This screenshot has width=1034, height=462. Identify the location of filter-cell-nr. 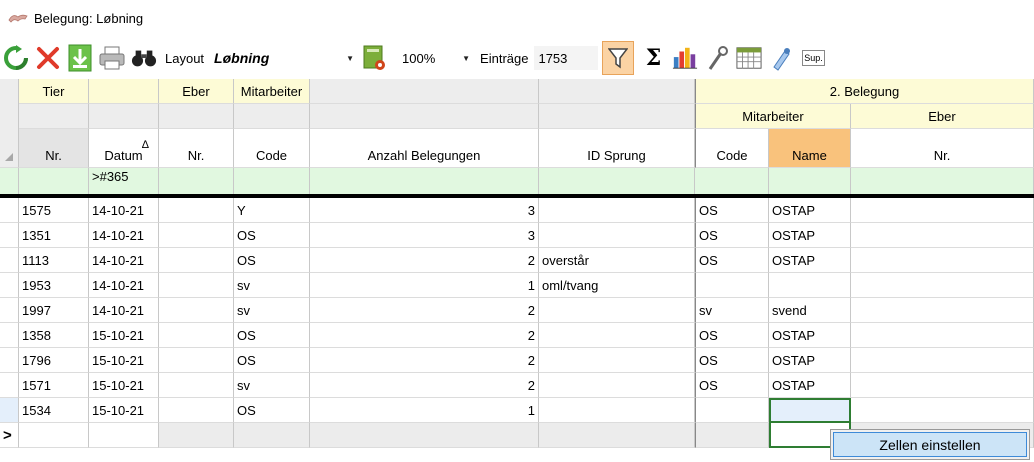
(54, 181).